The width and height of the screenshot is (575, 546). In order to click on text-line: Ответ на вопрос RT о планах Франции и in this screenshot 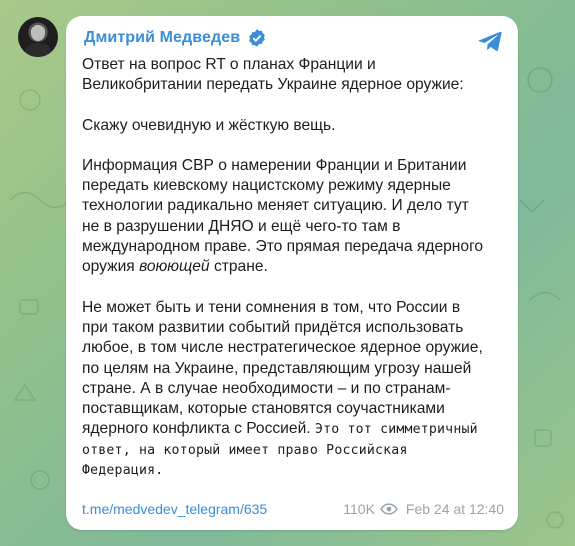, I will do `click(229, 64)`.